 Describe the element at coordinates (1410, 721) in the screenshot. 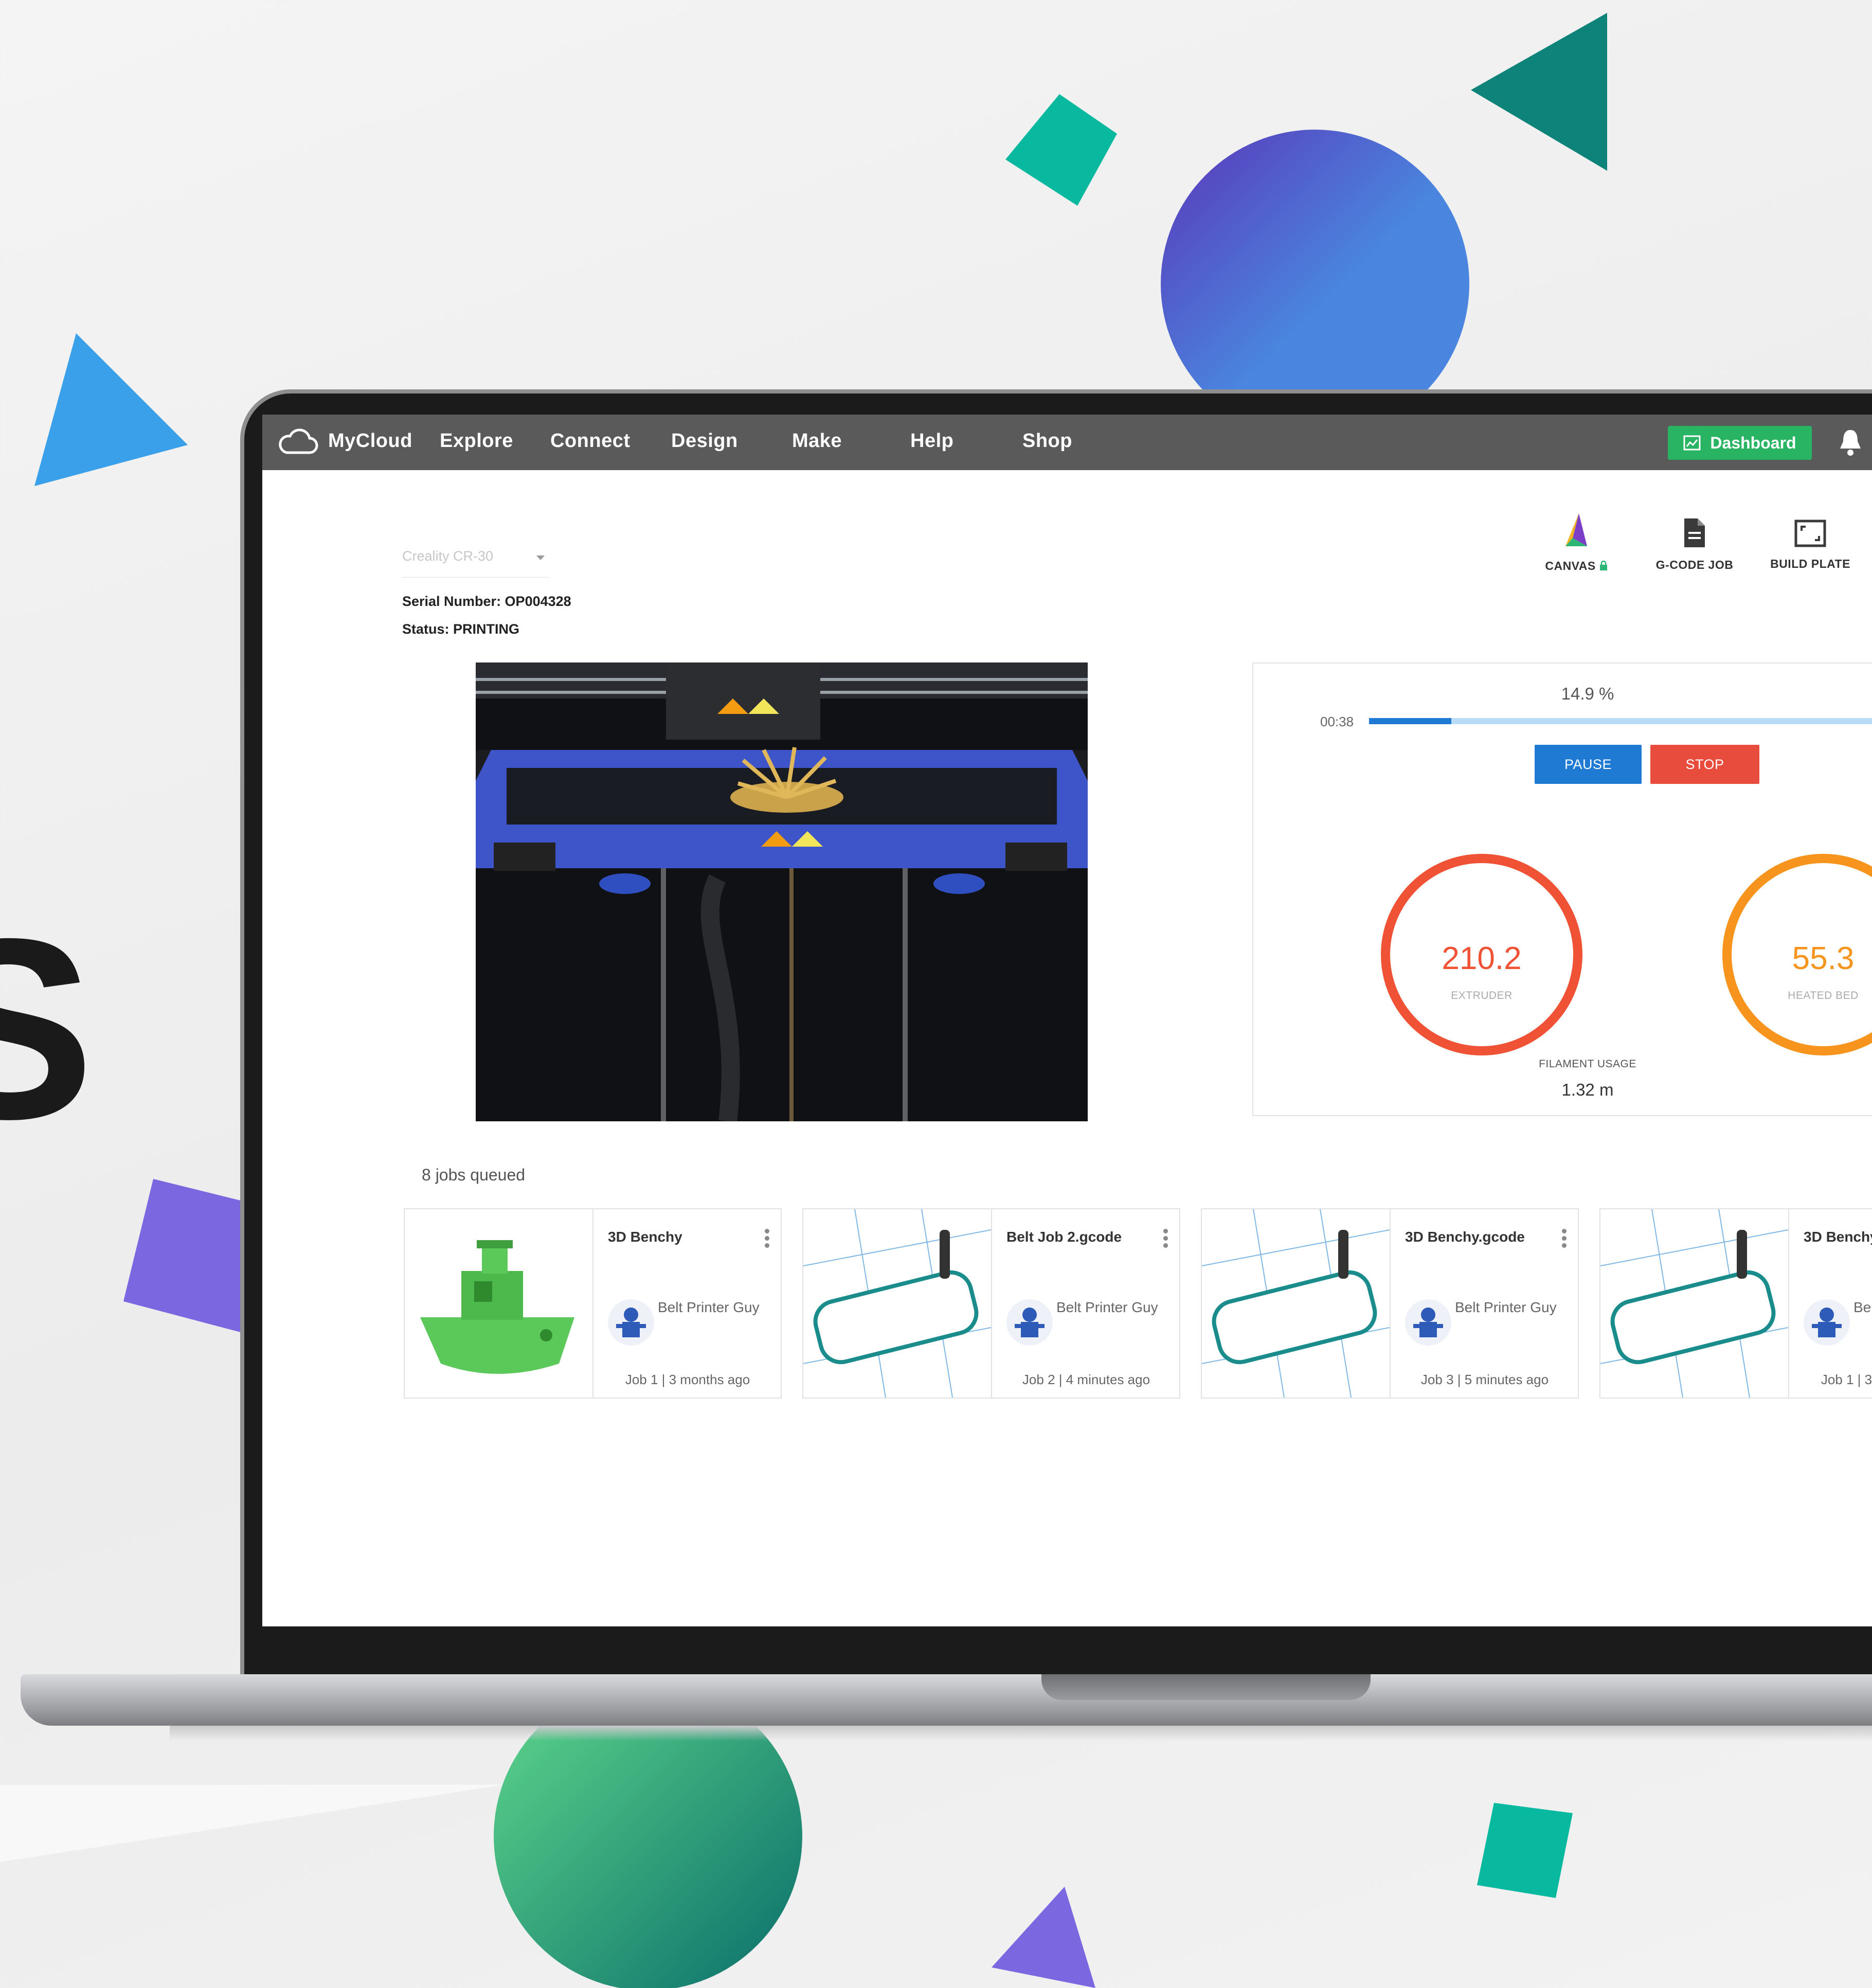

I see `progress-bar-fill` at that location.